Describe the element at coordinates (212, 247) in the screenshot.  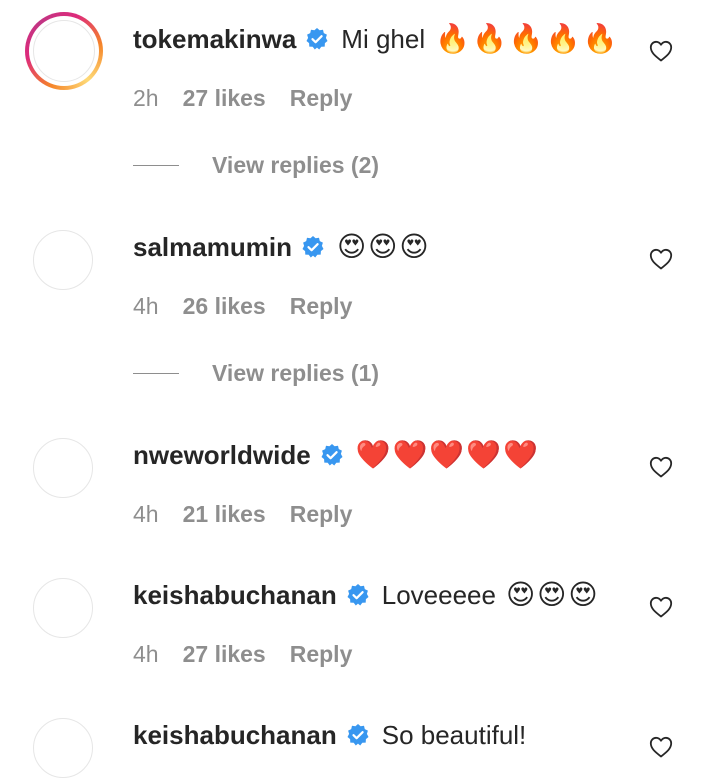
I see `comment-username: salmamumin` at that location.